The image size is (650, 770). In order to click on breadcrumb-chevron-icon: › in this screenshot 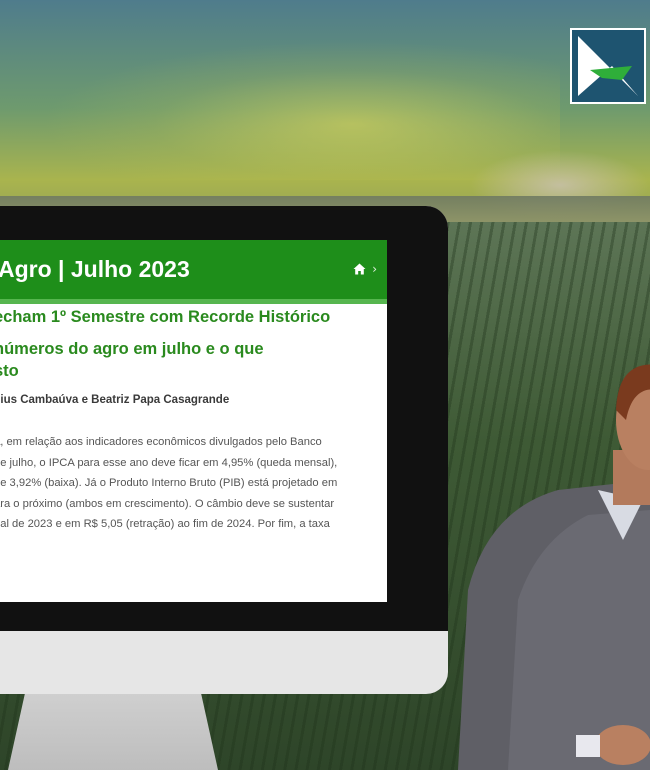, I will do `click(374, 269)`.